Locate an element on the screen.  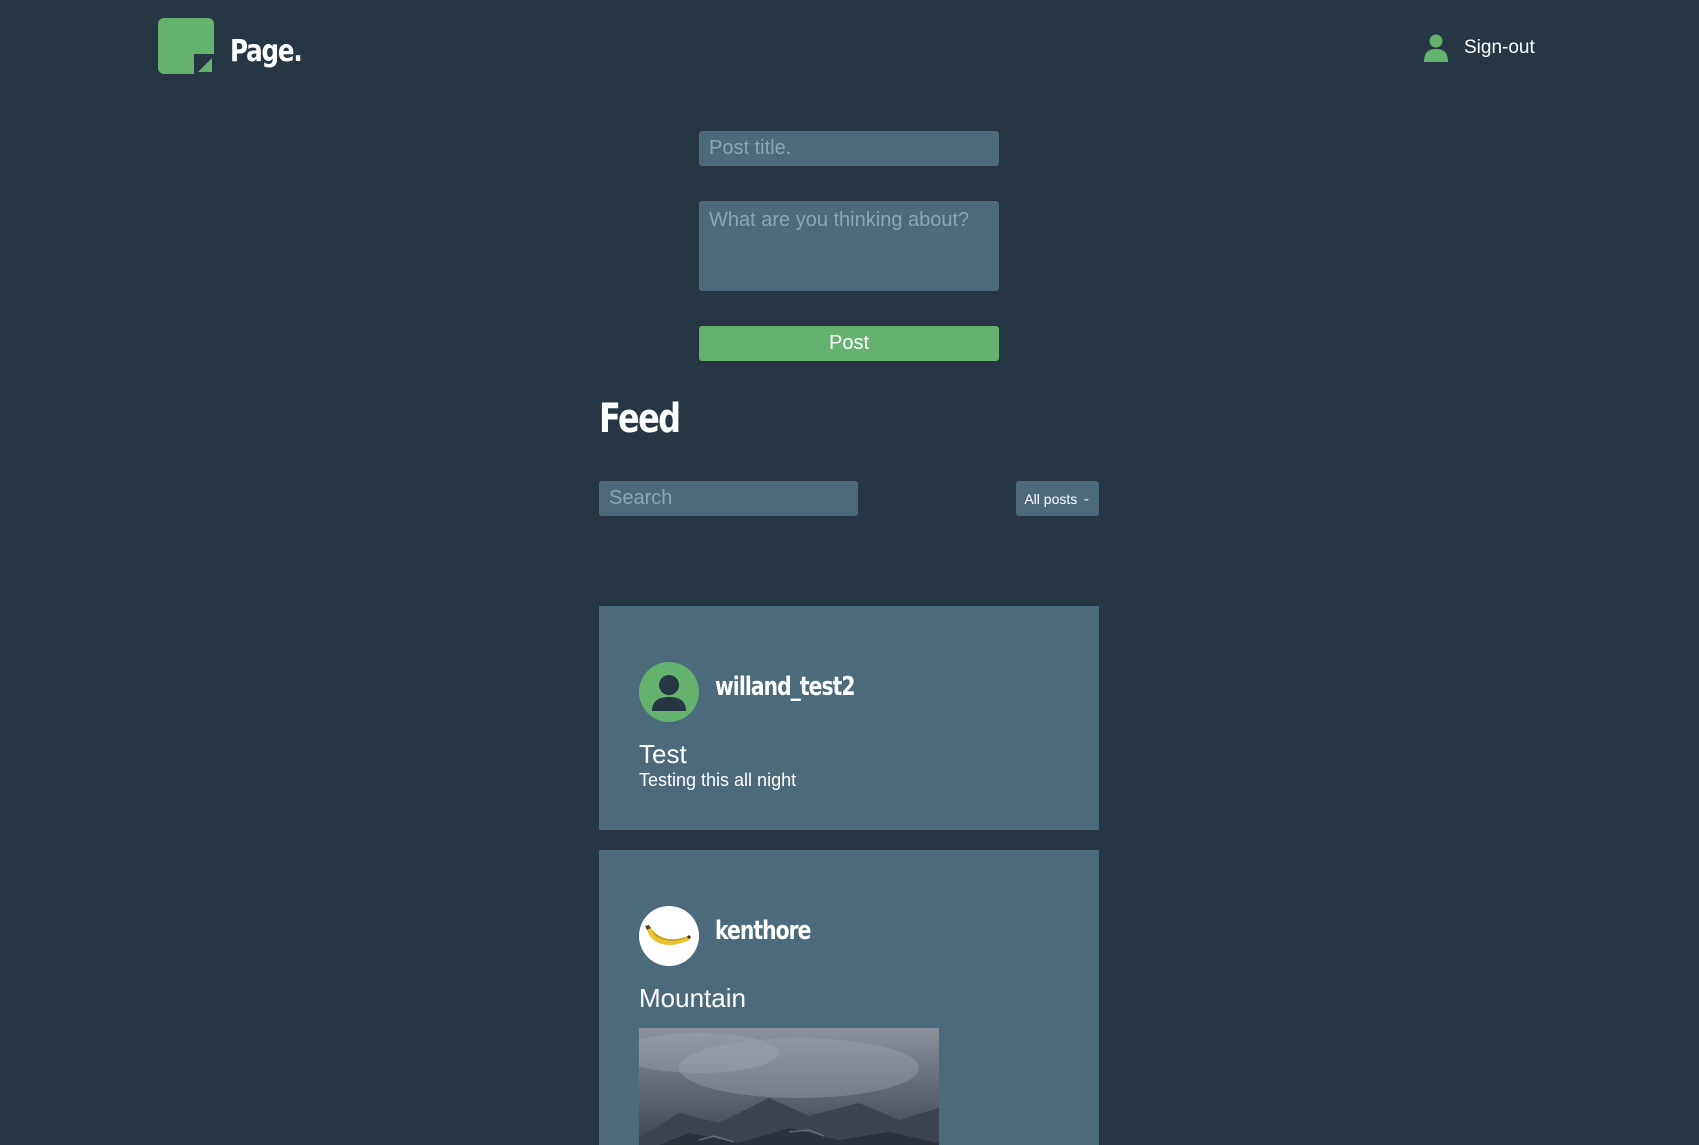
post-body-textarea is located at coordinates (849, 246).